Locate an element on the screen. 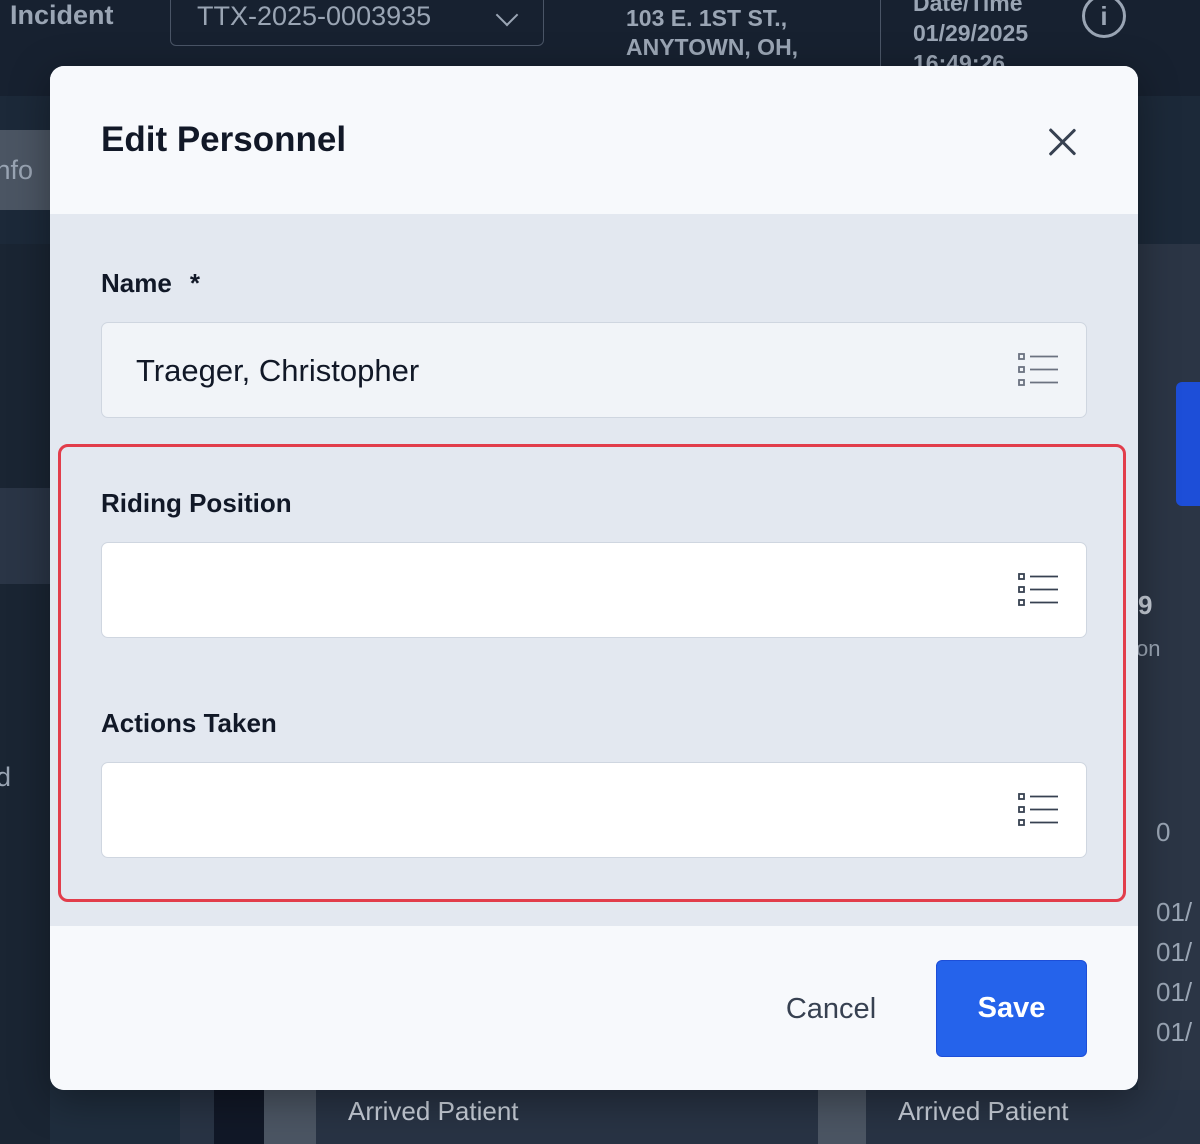 This screenshot has width=1200, height=1144. app-sidebar is located at coordinates (25, 694).